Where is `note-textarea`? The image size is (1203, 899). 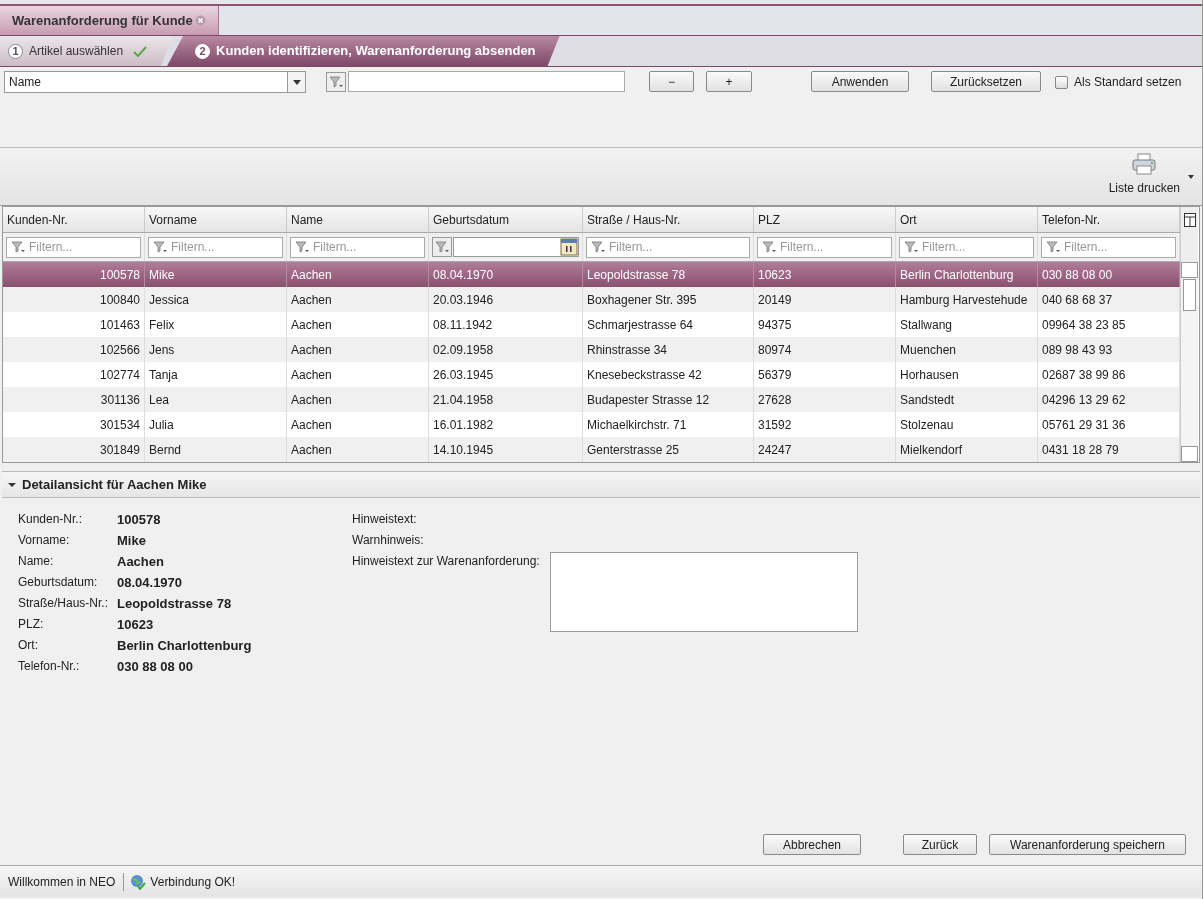 note-textarea is located at coordinates (703, 592).